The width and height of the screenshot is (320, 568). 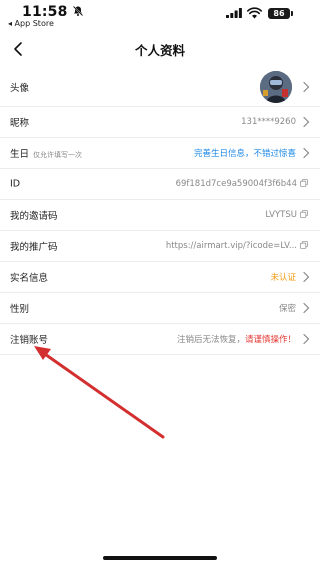 I want to click on row-birthday: 生日 仅允许填写一次 完善生日信息，不错过惊喜, so click(x=160, y=153).